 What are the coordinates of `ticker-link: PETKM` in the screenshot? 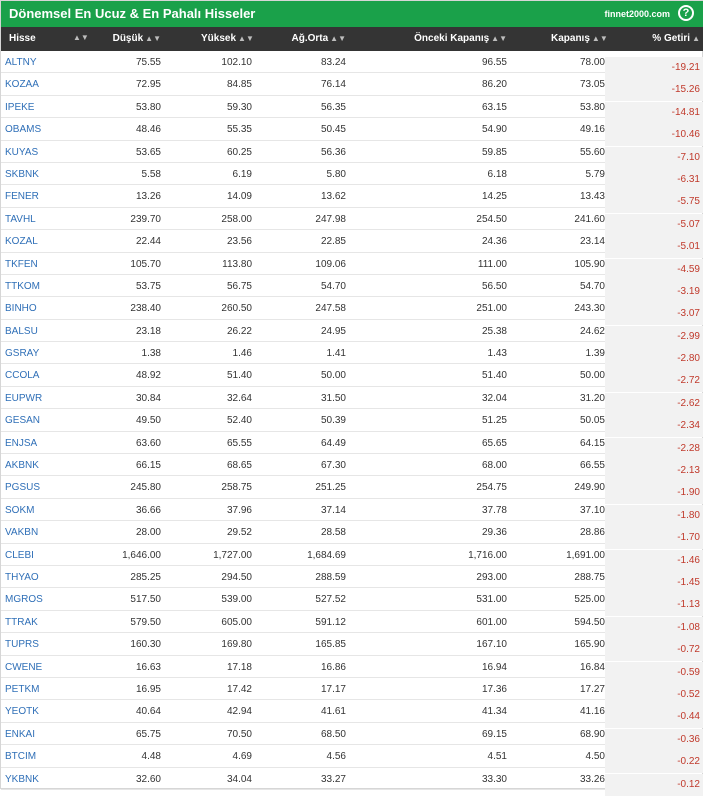 It's located at (22, 689).